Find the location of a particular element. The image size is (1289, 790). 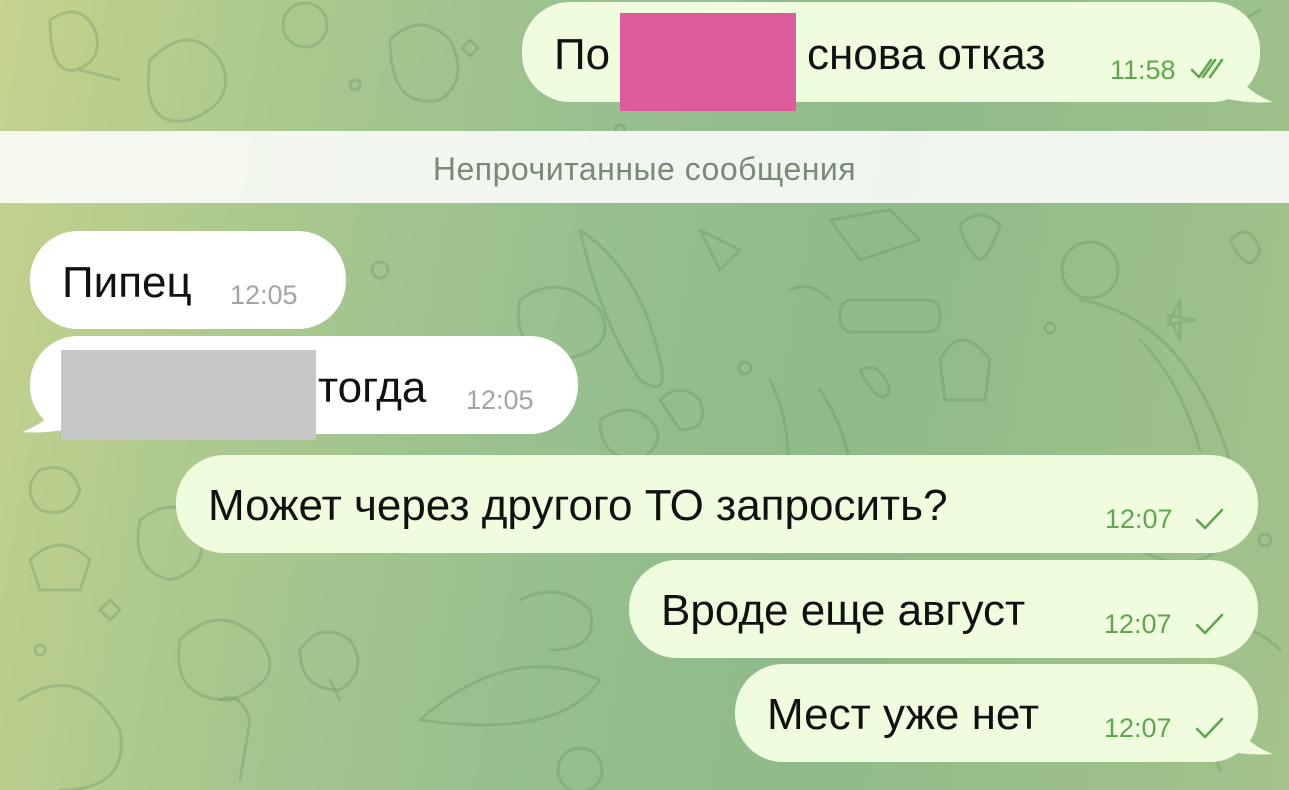

double-check-icon is located at coordinates (1207, 68).